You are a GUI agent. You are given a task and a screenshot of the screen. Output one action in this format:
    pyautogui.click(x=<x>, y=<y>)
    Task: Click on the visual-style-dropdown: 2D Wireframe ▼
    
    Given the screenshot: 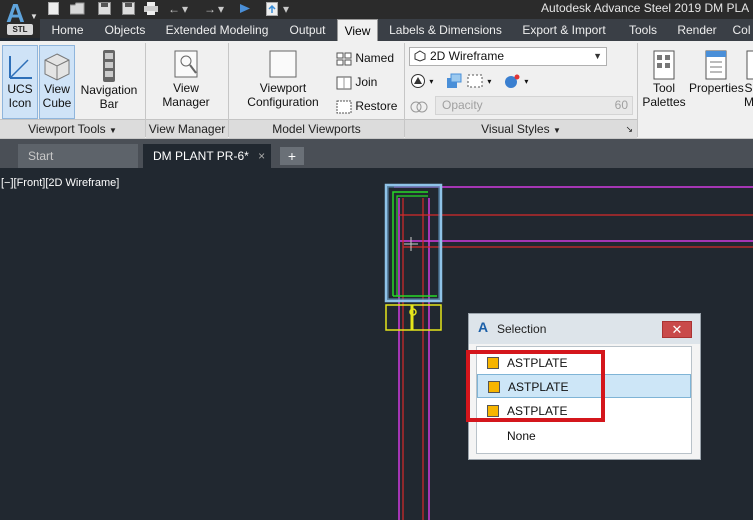 What is the action you would take?
    pyautogui.click(x=508, y=56)
    